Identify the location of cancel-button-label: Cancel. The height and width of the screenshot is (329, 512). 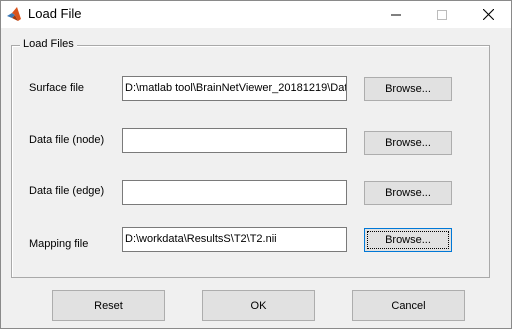
(408, 305).